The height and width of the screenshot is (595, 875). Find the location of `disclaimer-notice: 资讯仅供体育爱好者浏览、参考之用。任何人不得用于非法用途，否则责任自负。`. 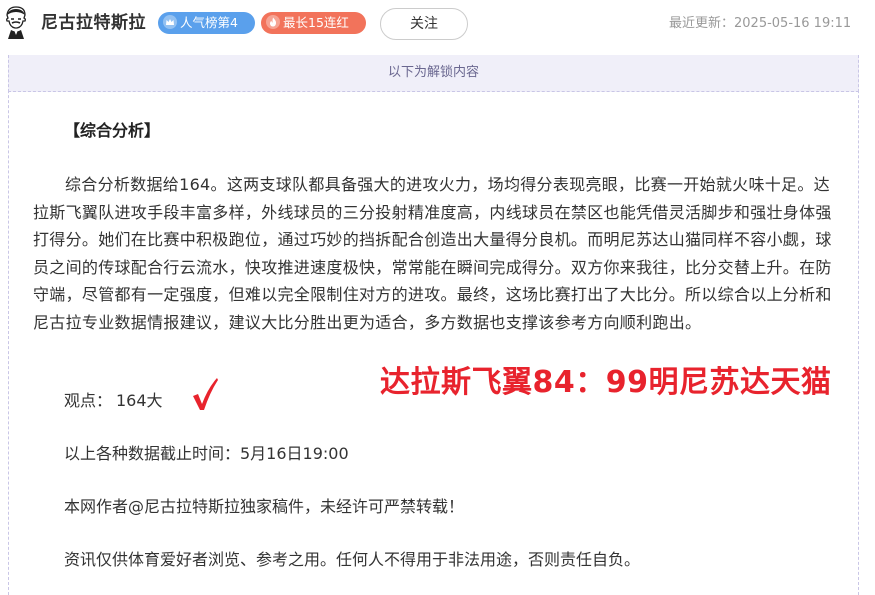

disclaimer-notice: 资讯仅供体育爱好者浏览、参考之用。任何人不得用于非法用途，否则责任自负。 is located at coordinates (352, 559).